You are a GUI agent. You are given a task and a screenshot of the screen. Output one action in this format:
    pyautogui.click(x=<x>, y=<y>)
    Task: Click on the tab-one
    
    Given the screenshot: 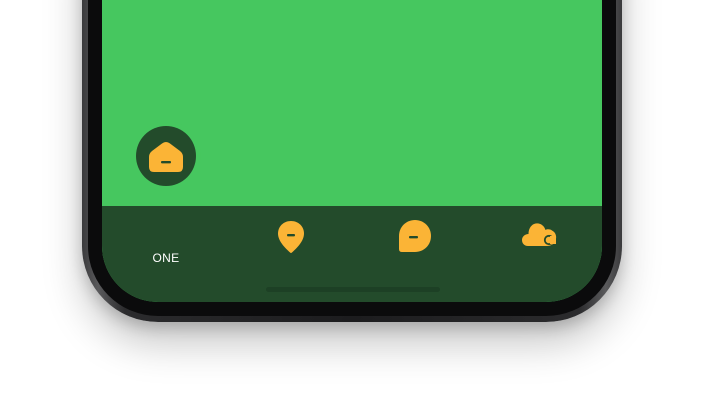 What is the action you would take?
    pyautogui.click(x=166, y=196)
    